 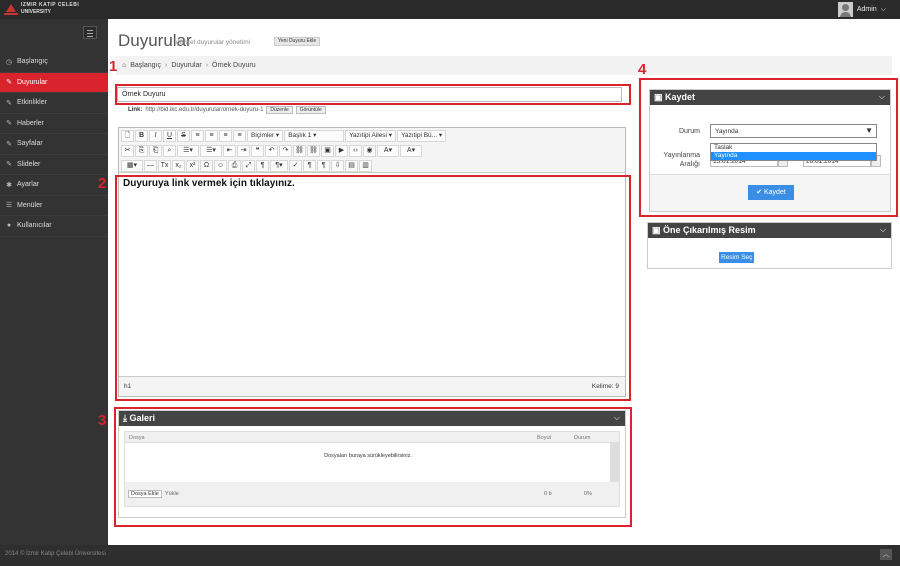 I want to click on paste-icon: ⎗, so click(x=155, y=151).